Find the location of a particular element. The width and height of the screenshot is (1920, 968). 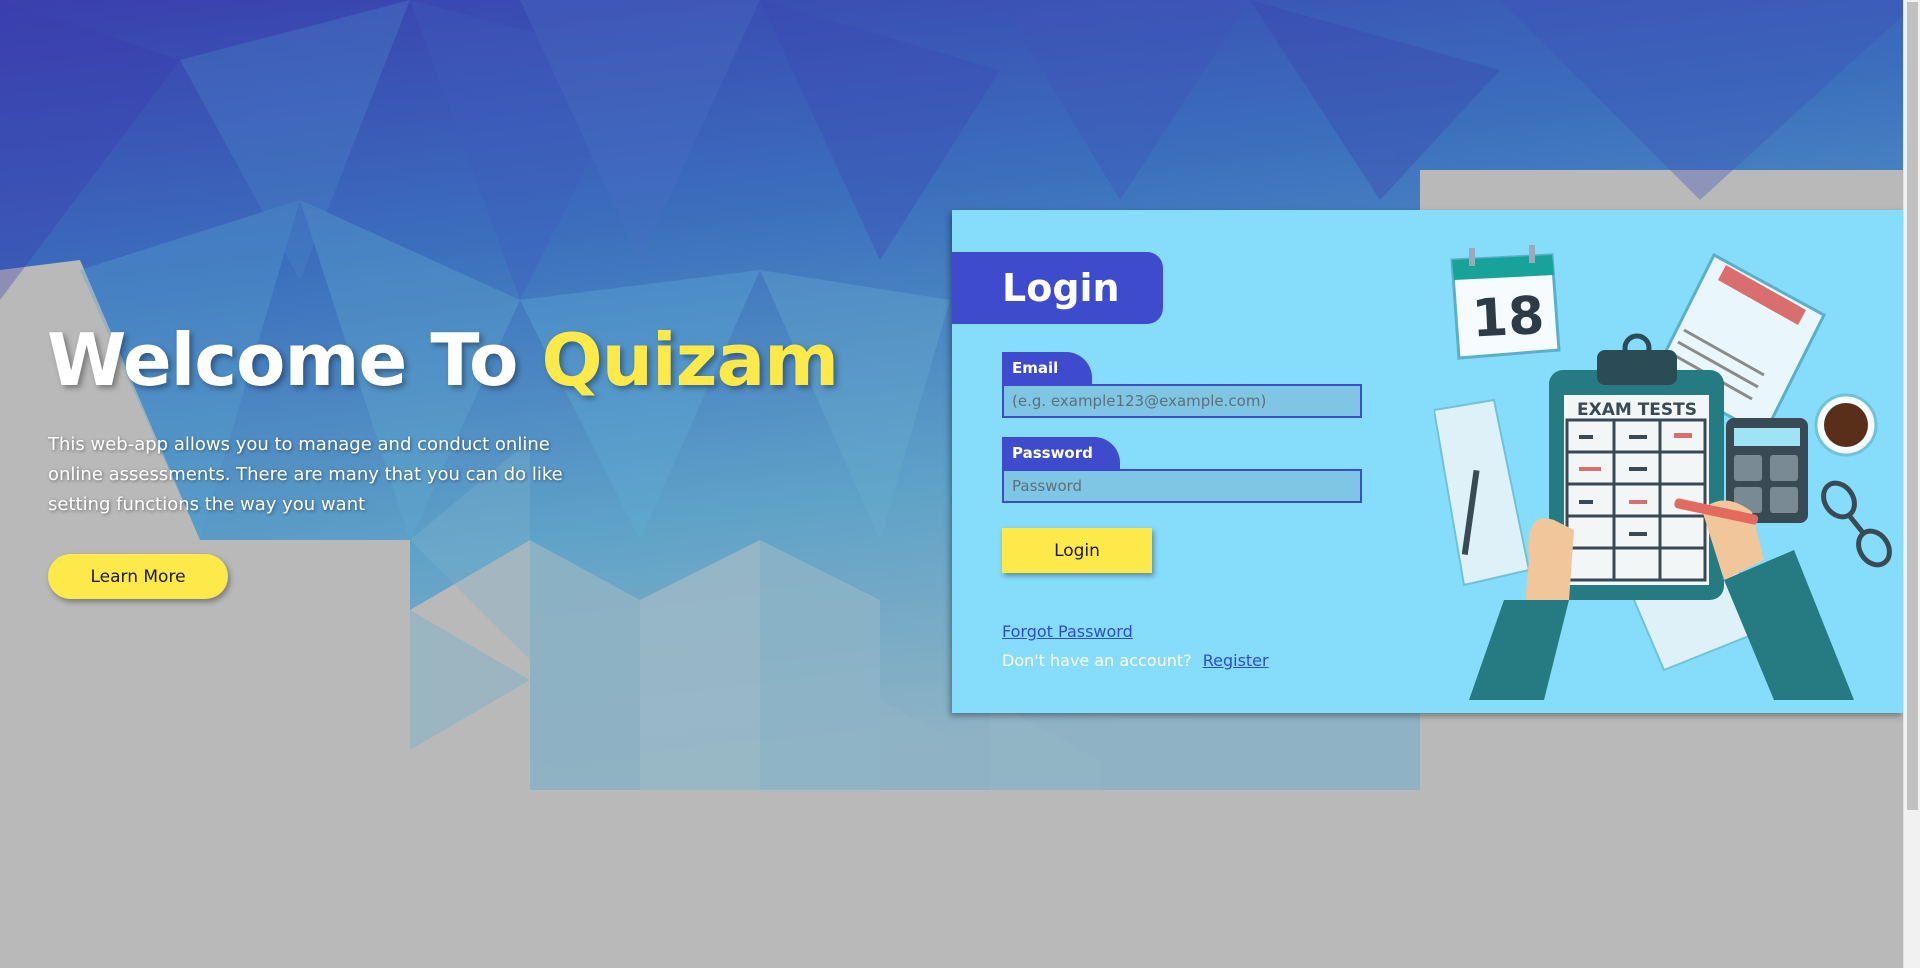

brand-name: Quizam is located at coordinates (690, 360).